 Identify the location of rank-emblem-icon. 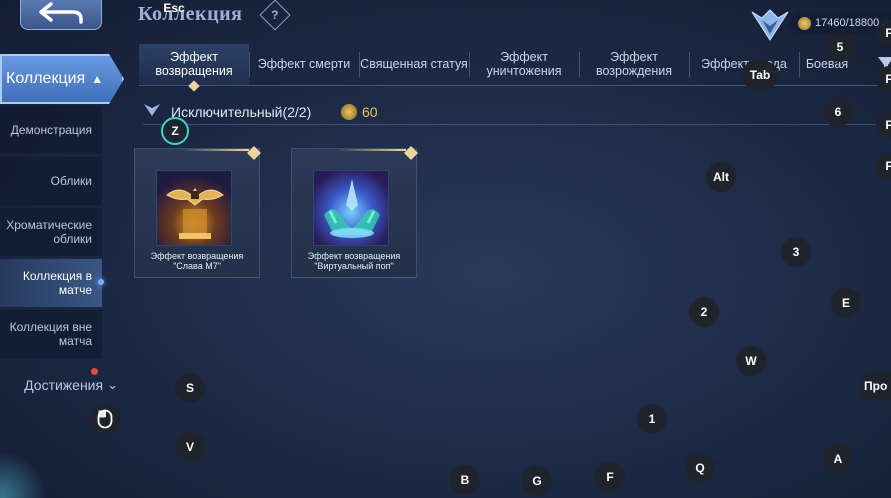
(770, 25).